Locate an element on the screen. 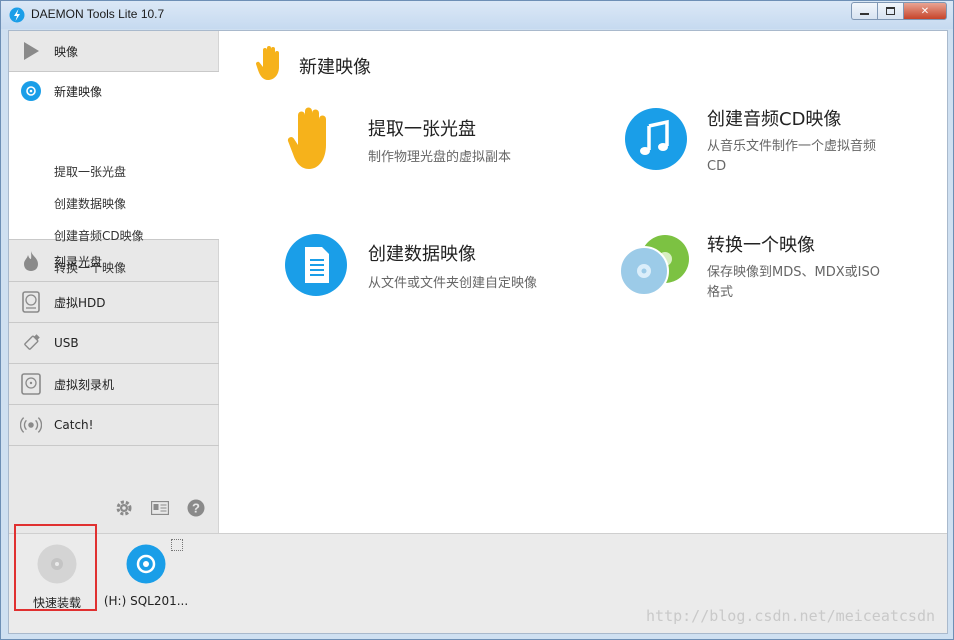 The width and height of the screenshot is (954, 640). sidebar-item-label: 刻录光盘 is located at coordinates (78, 261).